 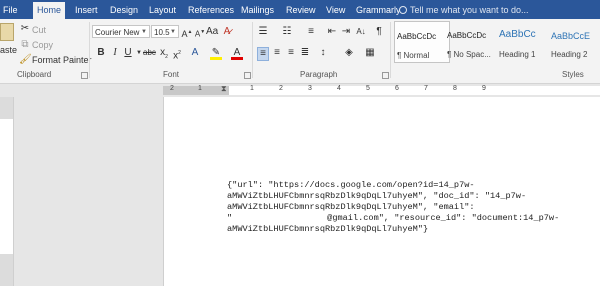 I want to click on italic-icon: I, so click(x=115, y=53).